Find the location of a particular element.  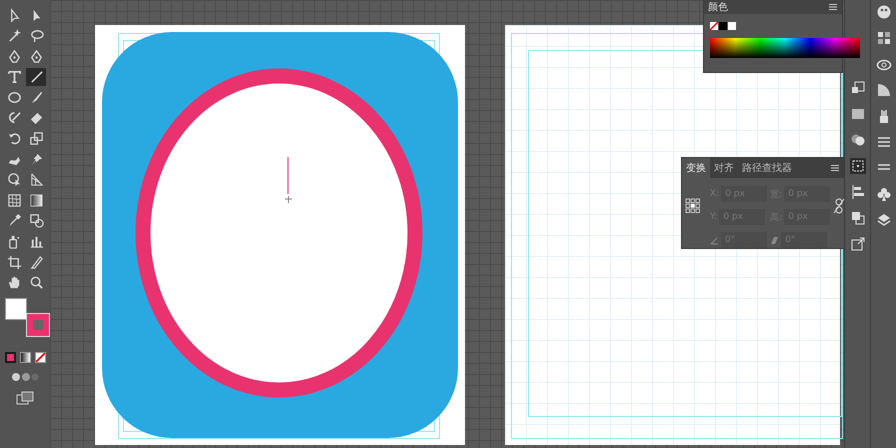

export-panel-icon is located at coordinates (858, 244).